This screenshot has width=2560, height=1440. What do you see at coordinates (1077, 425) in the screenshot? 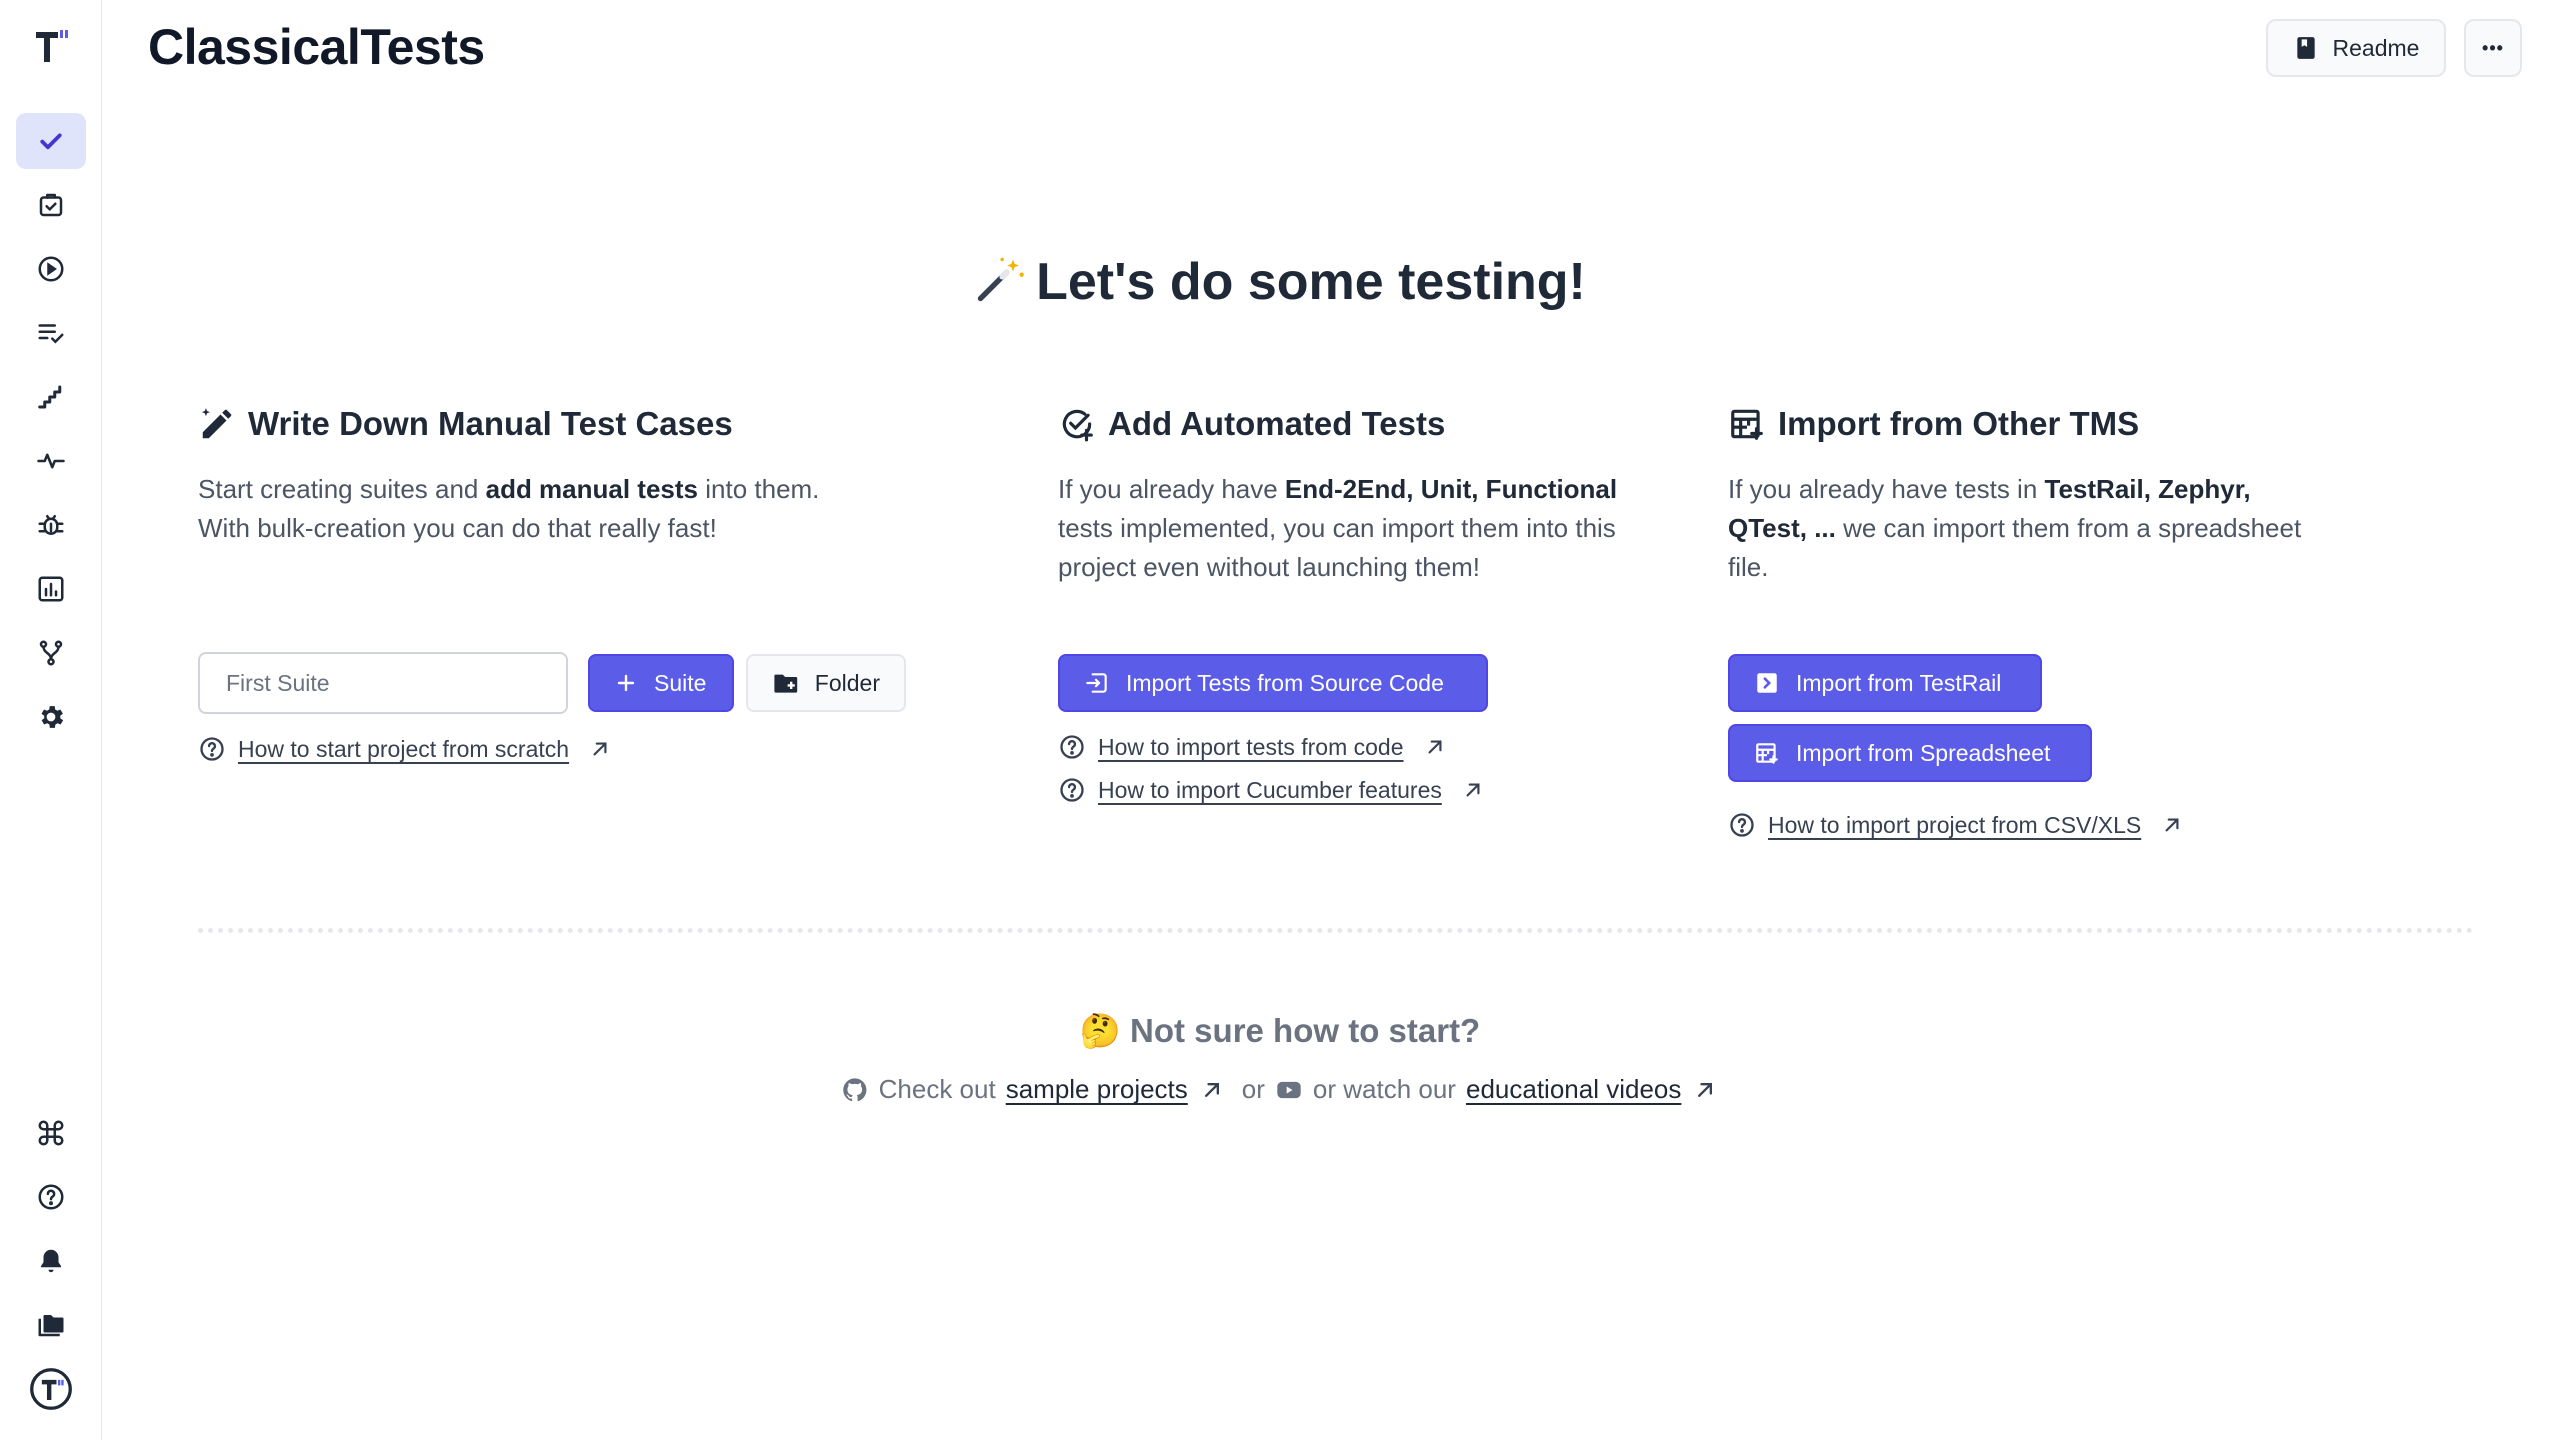
I see `check-badge-icon` at bounding box center [1077, 425].